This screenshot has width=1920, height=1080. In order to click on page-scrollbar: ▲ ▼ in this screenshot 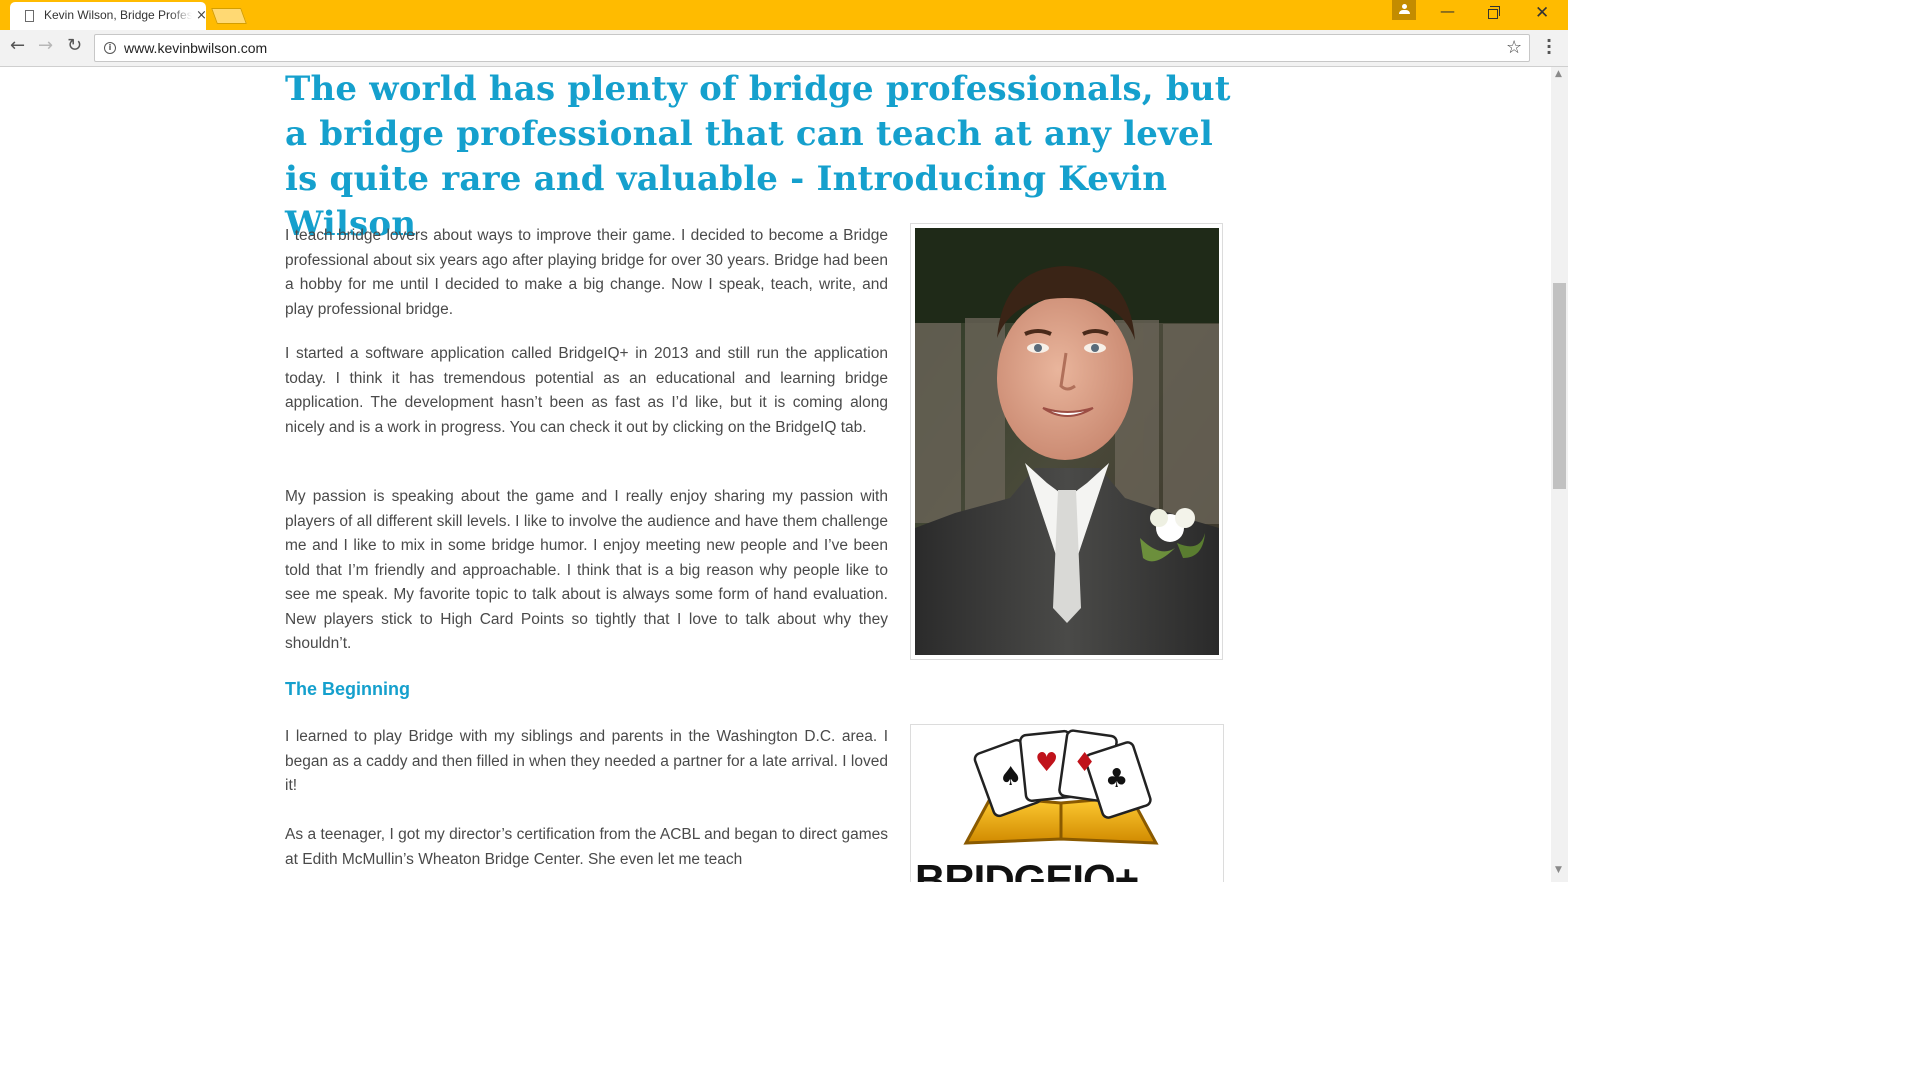, I will do `click(1559, 474)`.